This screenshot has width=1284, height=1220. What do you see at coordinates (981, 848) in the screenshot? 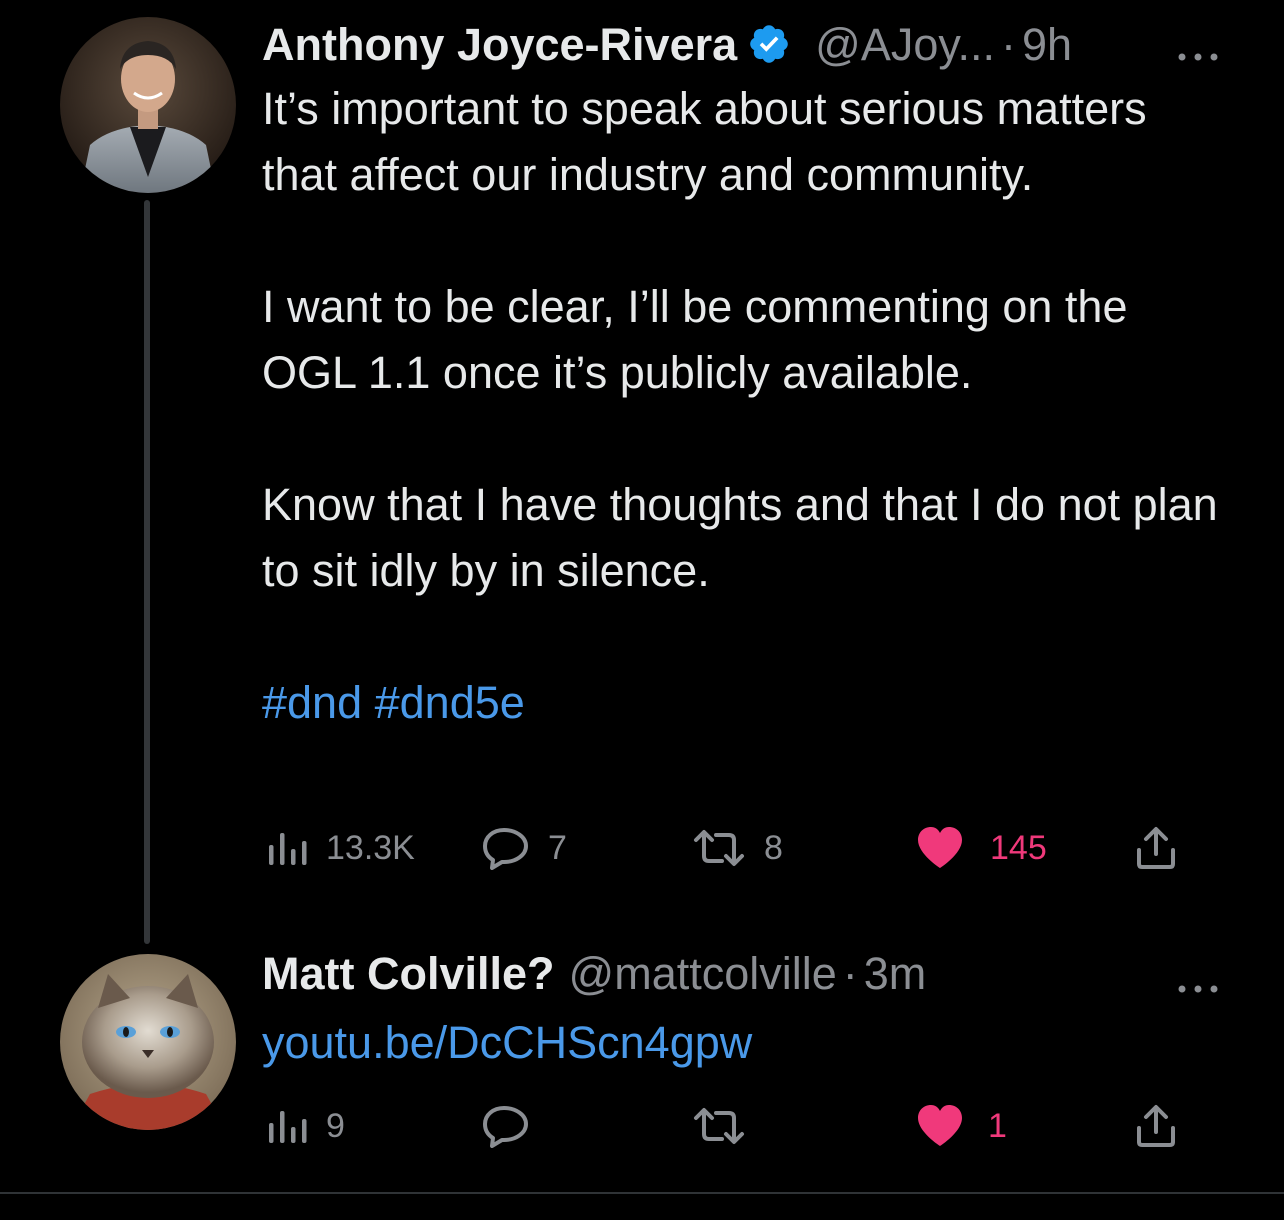
I see `like-button: 145` at bounding box center [981, 848].